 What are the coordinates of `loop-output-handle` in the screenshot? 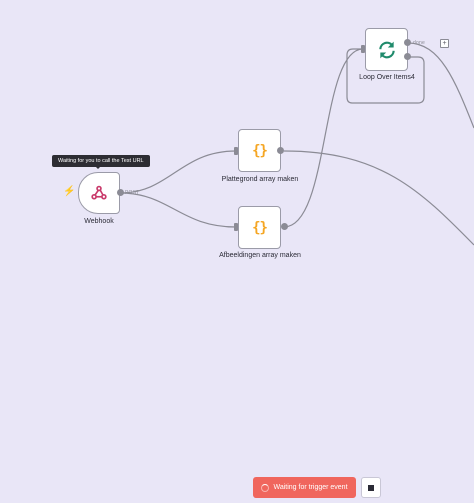 It's located at (407, 56).